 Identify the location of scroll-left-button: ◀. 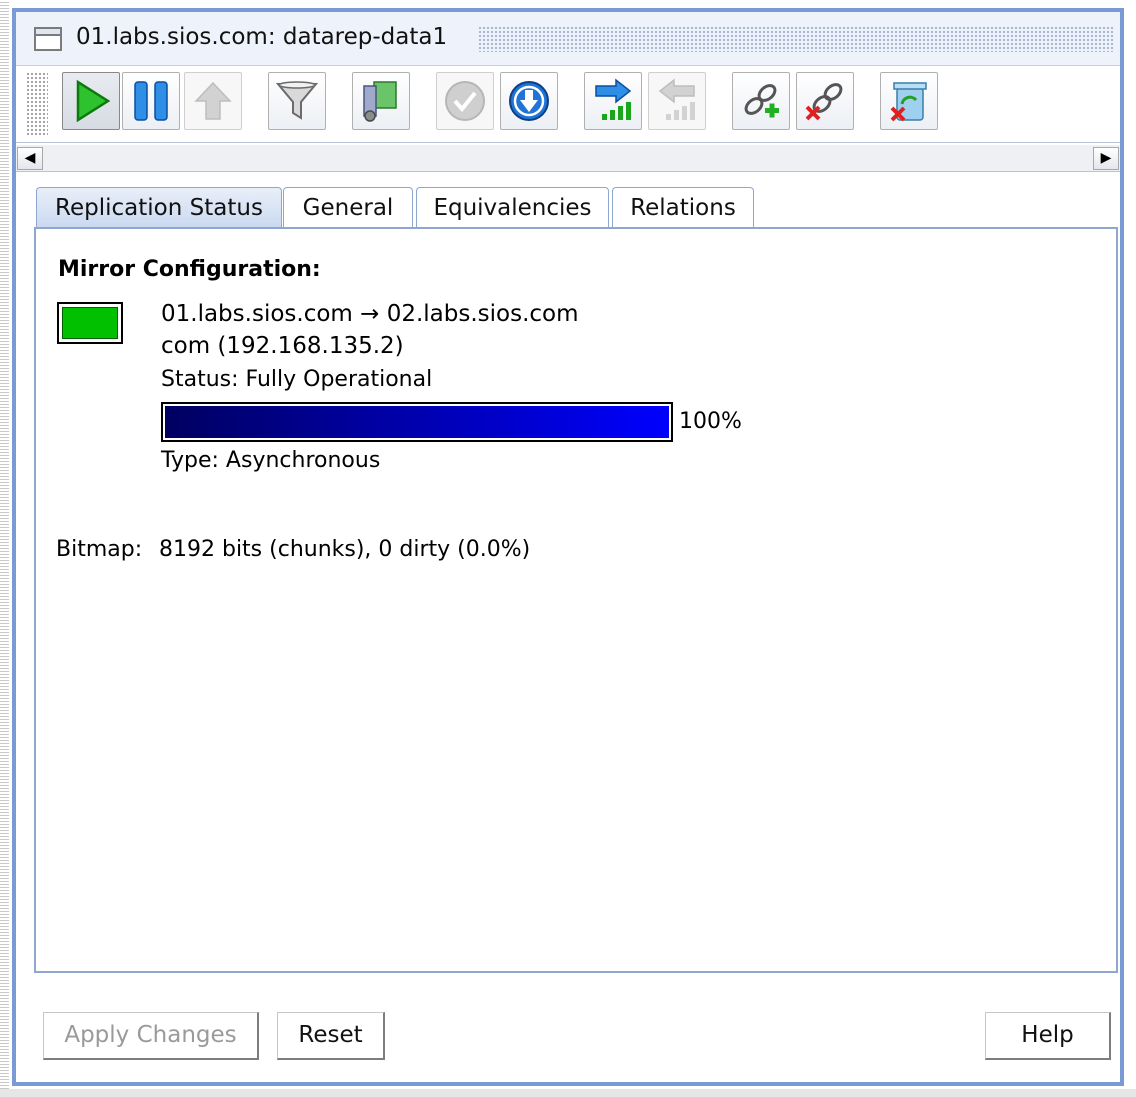
(30, 158).